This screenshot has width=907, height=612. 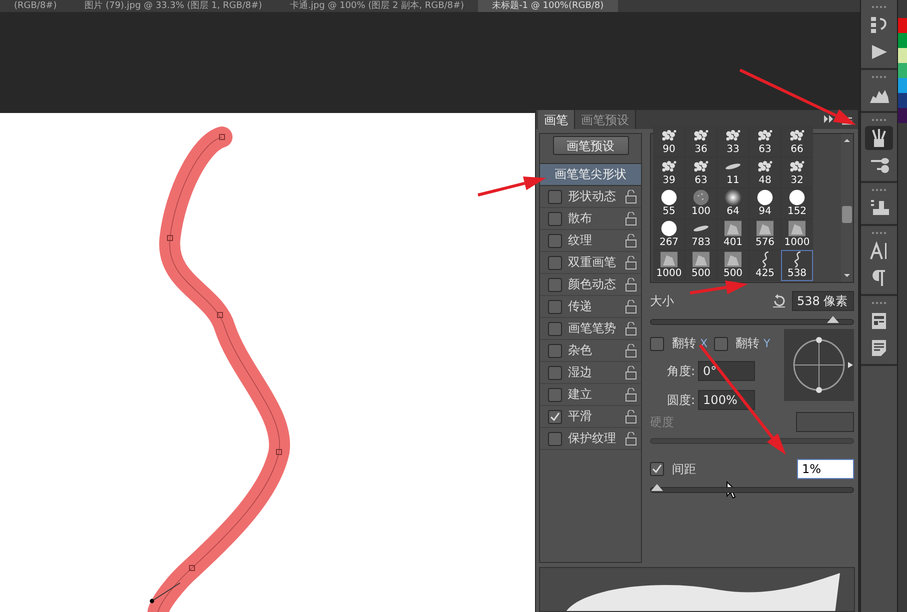 What do you see at coordinates (797, 204) in the screenshot?
I see `brush-preset-tile: 152` at bounding box center [797, 204].